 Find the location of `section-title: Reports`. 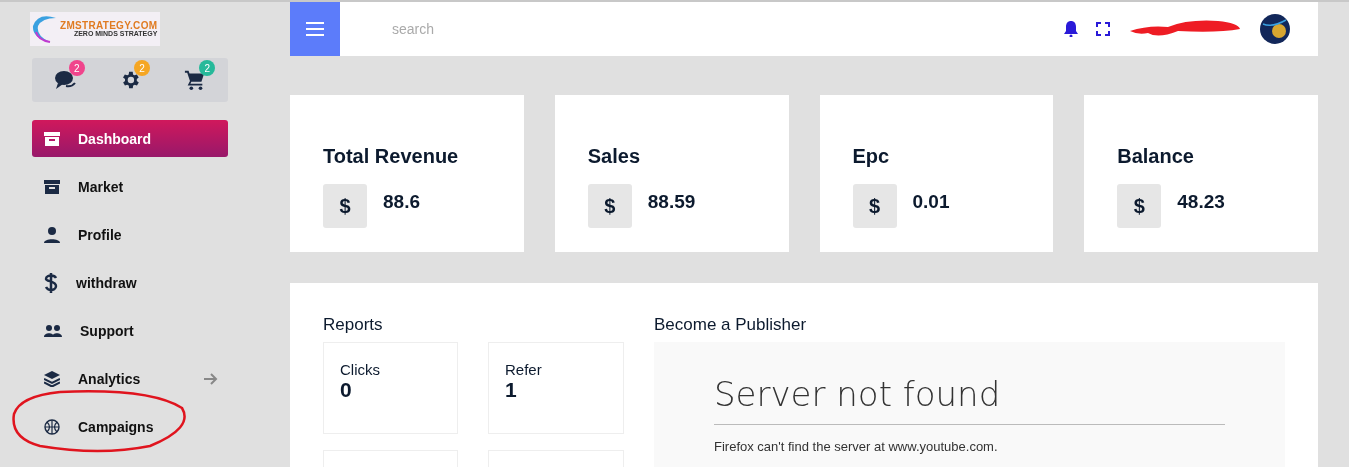

section-title: Reports is located at coordinates (353, 325).